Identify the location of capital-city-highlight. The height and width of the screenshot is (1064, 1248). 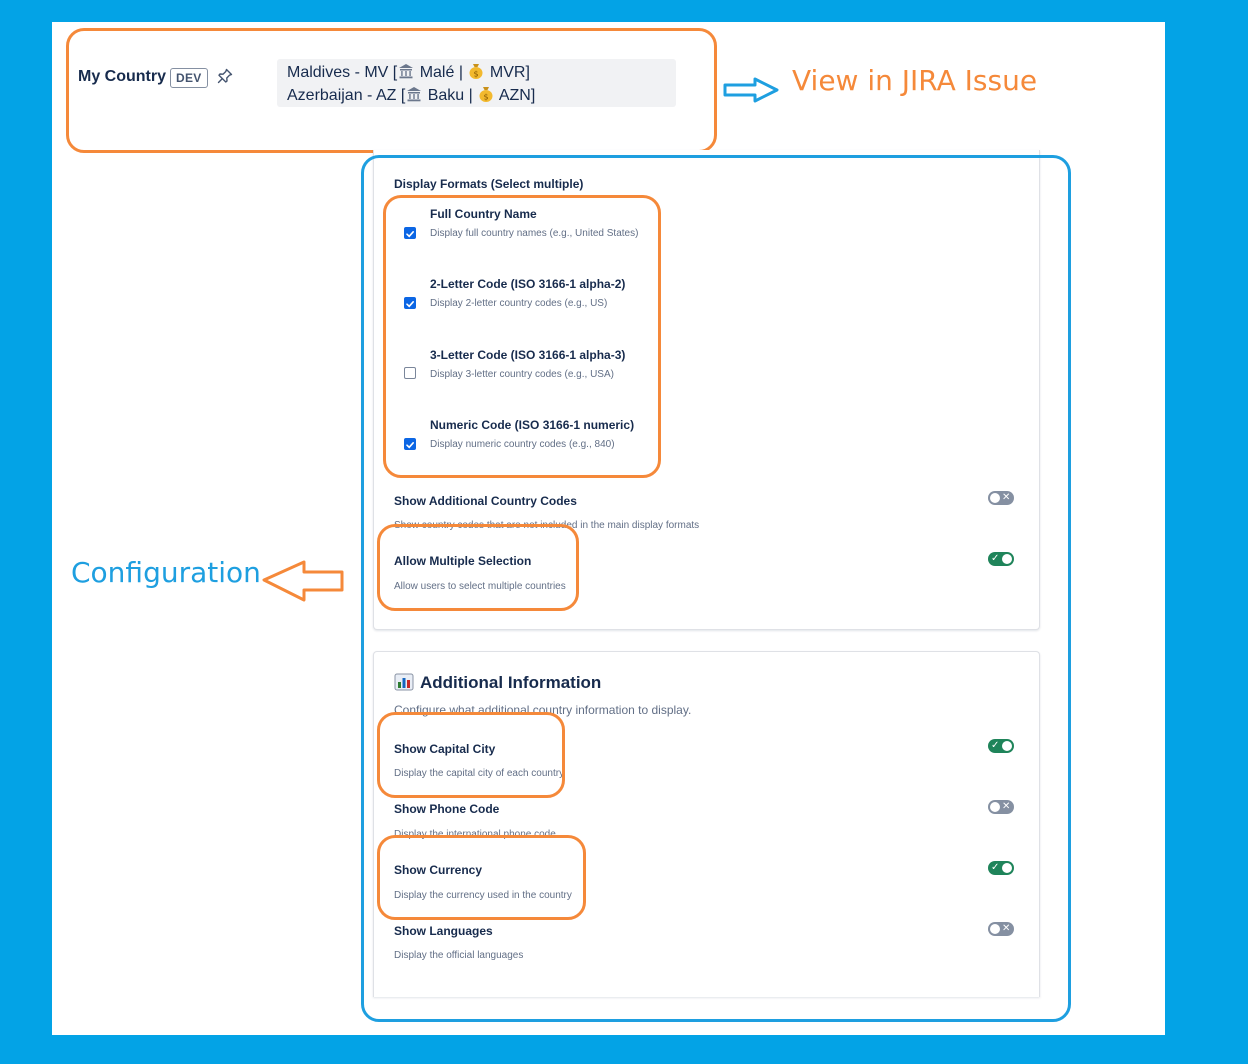
(471, 755).